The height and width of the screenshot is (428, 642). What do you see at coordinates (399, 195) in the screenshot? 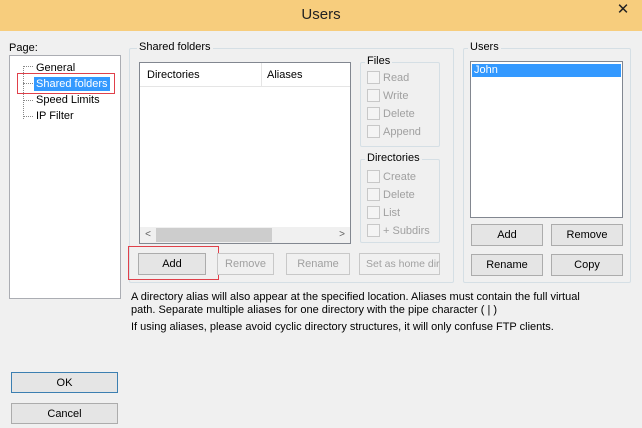
I see `dir-delete-label: Delete` at bounding box center [399, 195].